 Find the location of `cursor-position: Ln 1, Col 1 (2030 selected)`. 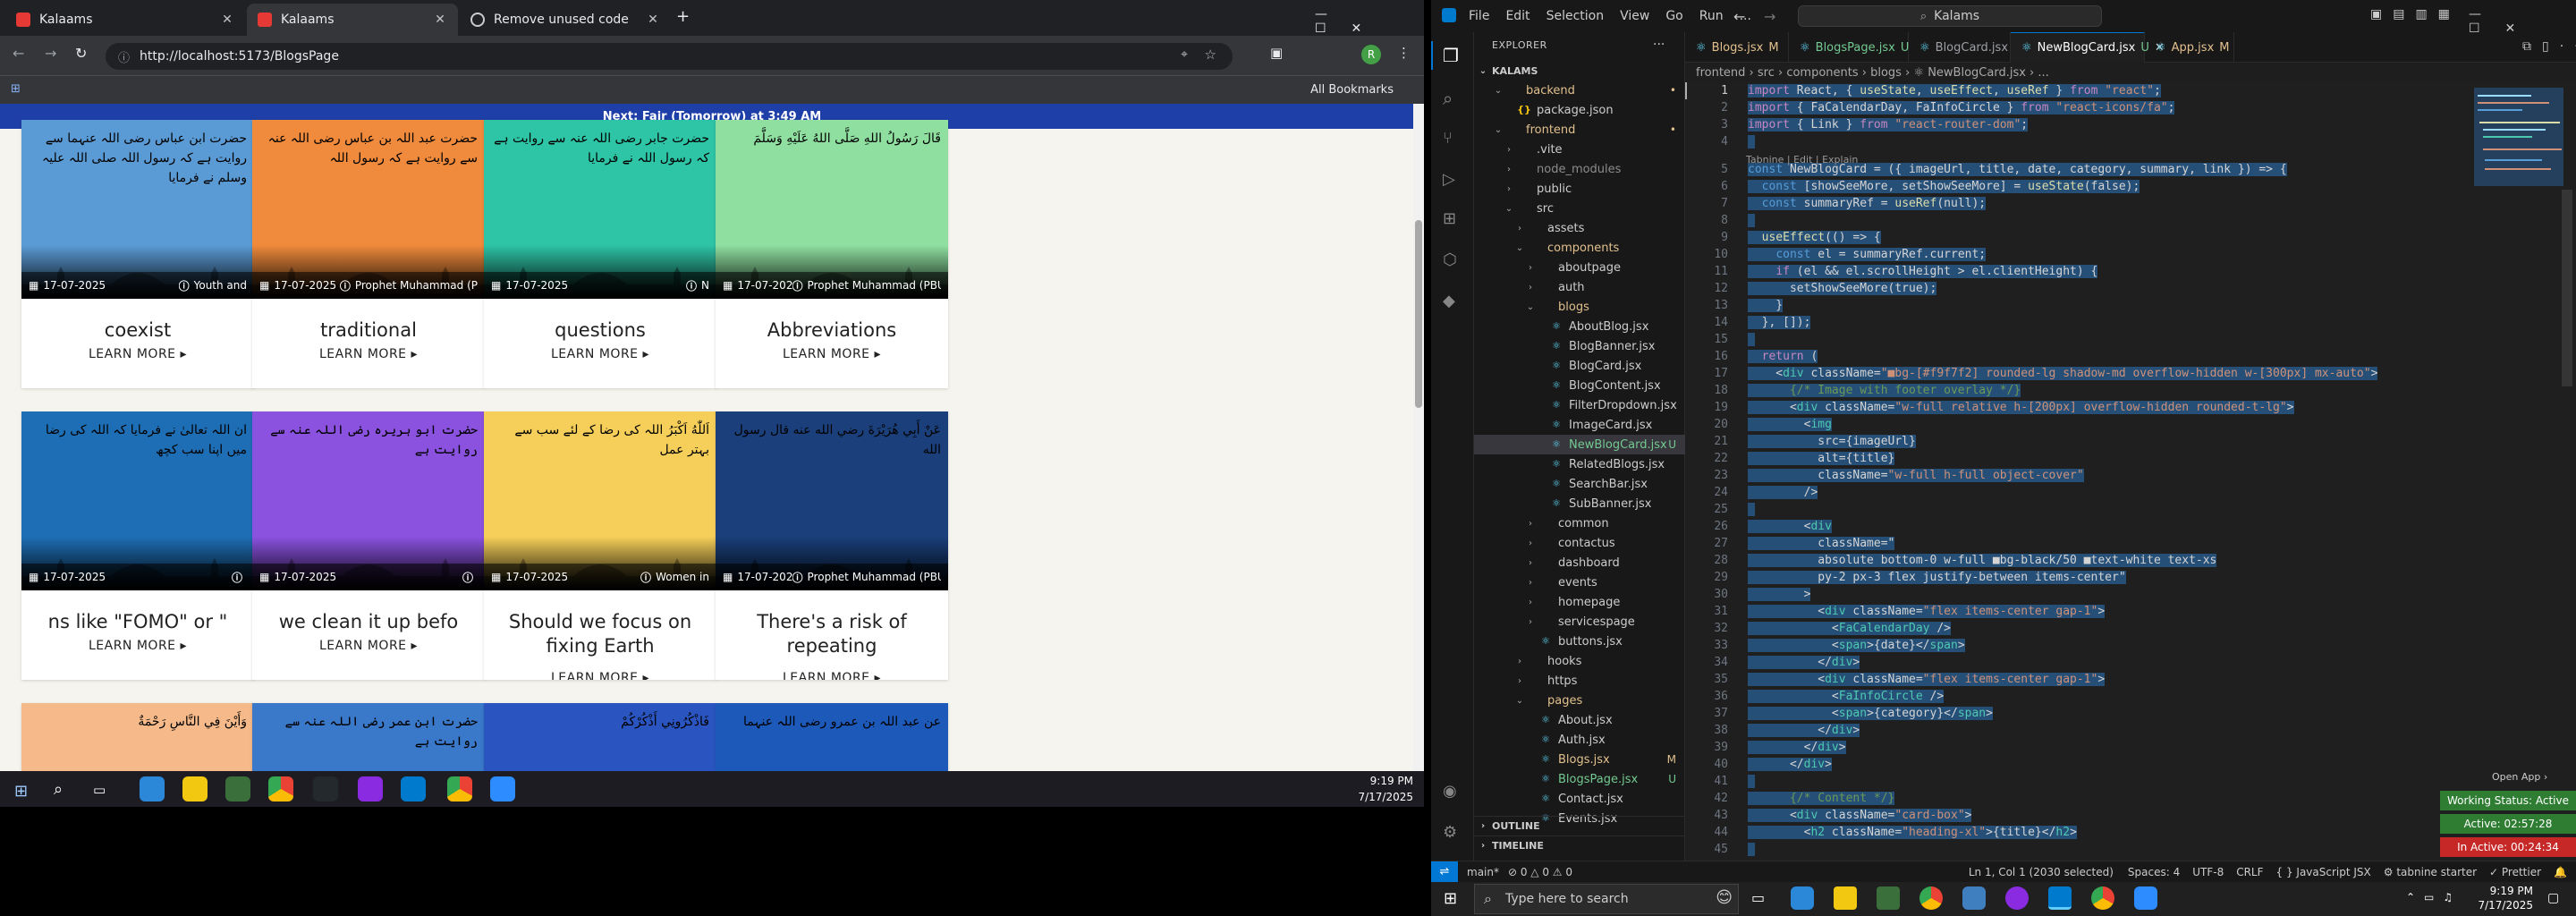

cursor-position: Ln 1, Col 1 (2030 selected) is located at coordinates (2041, 872).